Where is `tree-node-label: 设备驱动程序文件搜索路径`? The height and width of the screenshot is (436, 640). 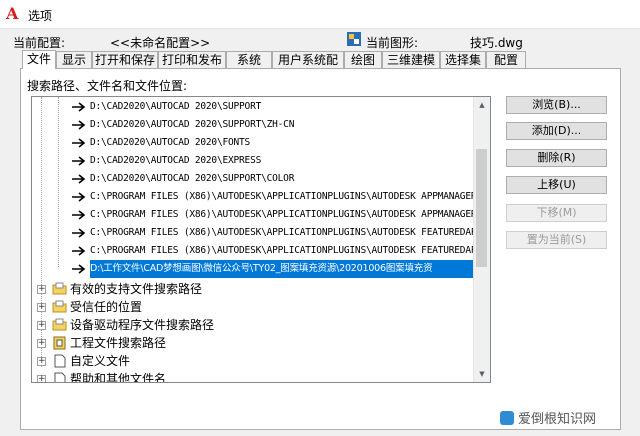
tree-node-label: 设备驱动程序文件搜索路径 is located at coordinates (142, 325).